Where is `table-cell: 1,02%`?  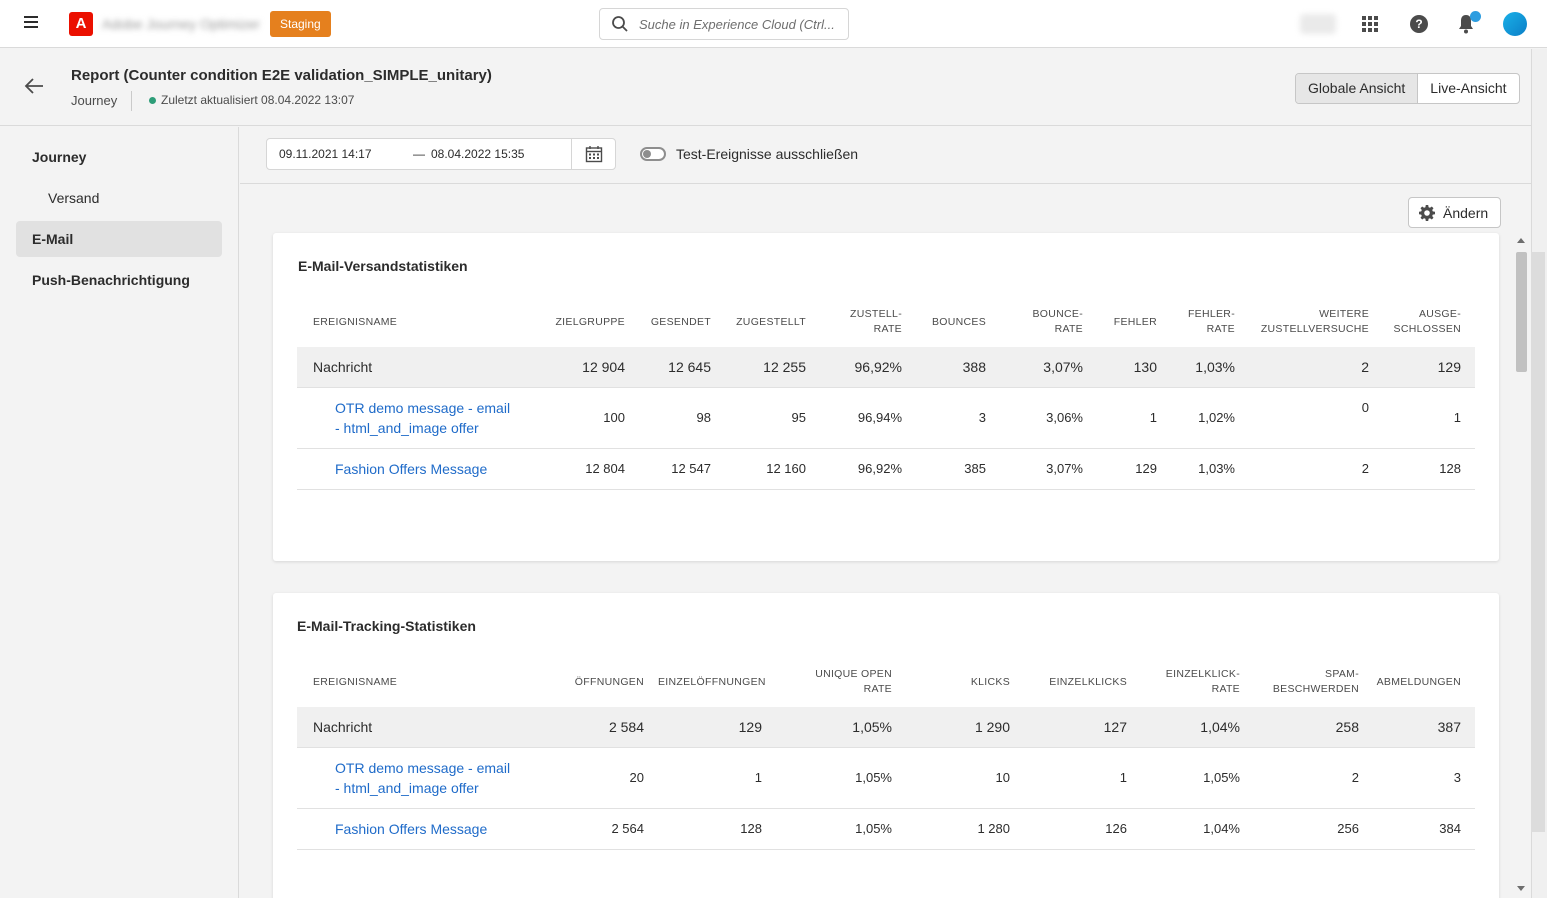 table-cell: 1,02% is located at coordinates (1210, 418).